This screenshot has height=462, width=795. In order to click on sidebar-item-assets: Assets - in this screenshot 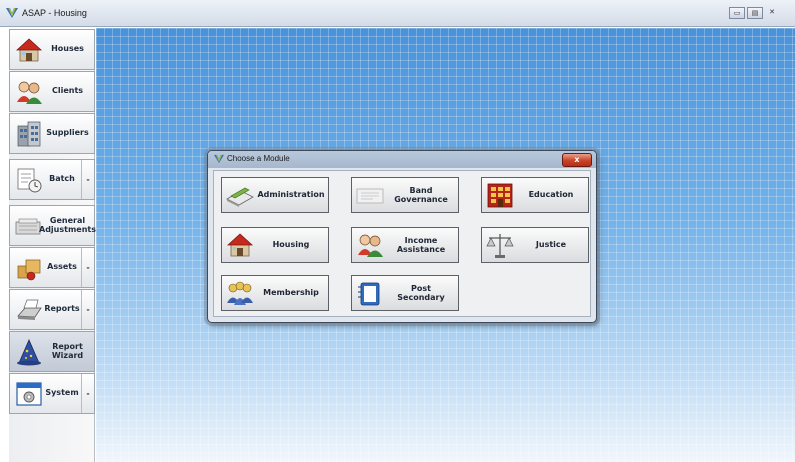, I will do `click(52, 267)`.